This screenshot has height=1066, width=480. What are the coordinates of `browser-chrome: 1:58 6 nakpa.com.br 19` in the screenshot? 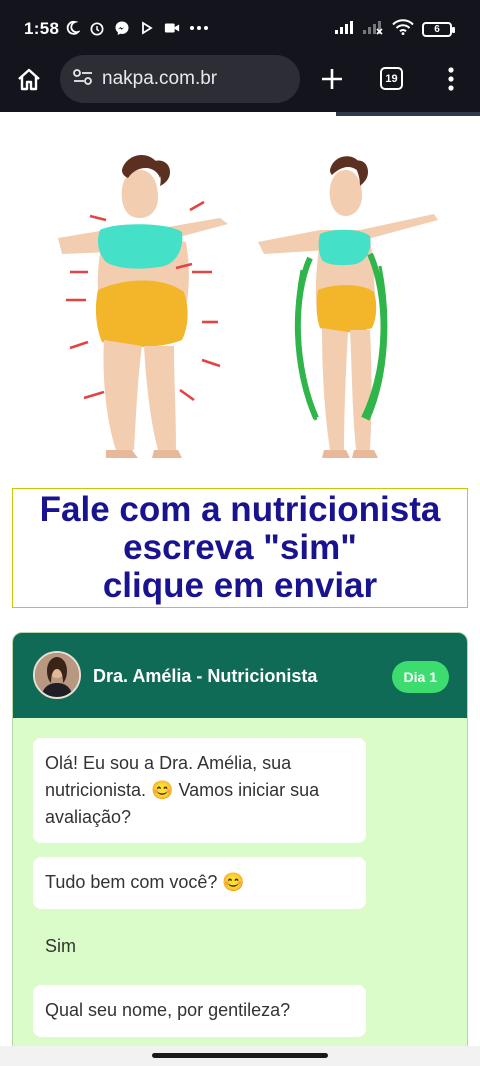 It's located at (240, 56).